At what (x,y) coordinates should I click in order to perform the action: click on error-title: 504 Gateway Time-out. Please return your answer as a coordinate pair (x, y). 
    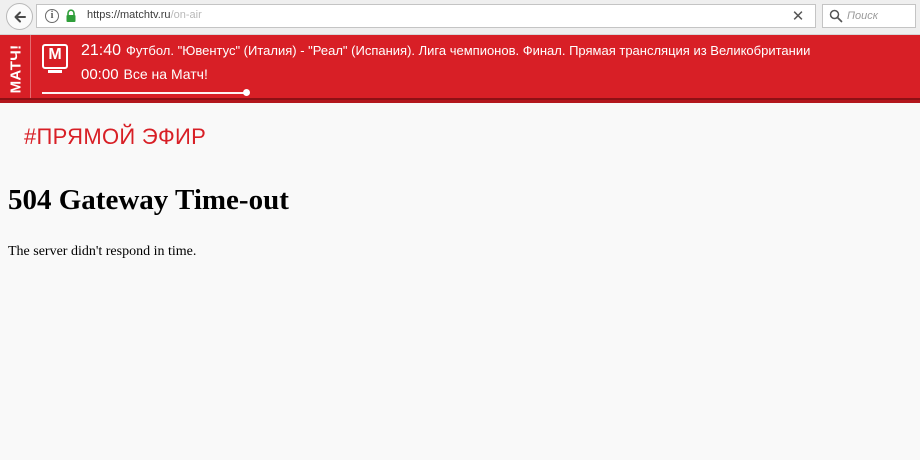
    Looking at the image, I should click on (148, 200).